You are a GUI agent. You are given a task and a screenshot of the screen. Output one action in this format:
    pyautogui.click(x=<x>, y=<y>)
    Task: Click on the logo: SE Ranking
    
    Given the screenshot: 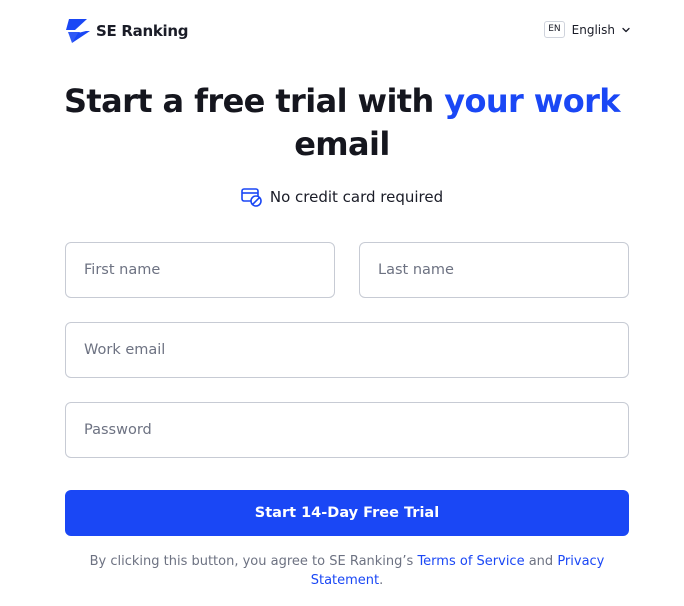 What is the action you would take?
    pyautogui.click(x=127, y=31)
    